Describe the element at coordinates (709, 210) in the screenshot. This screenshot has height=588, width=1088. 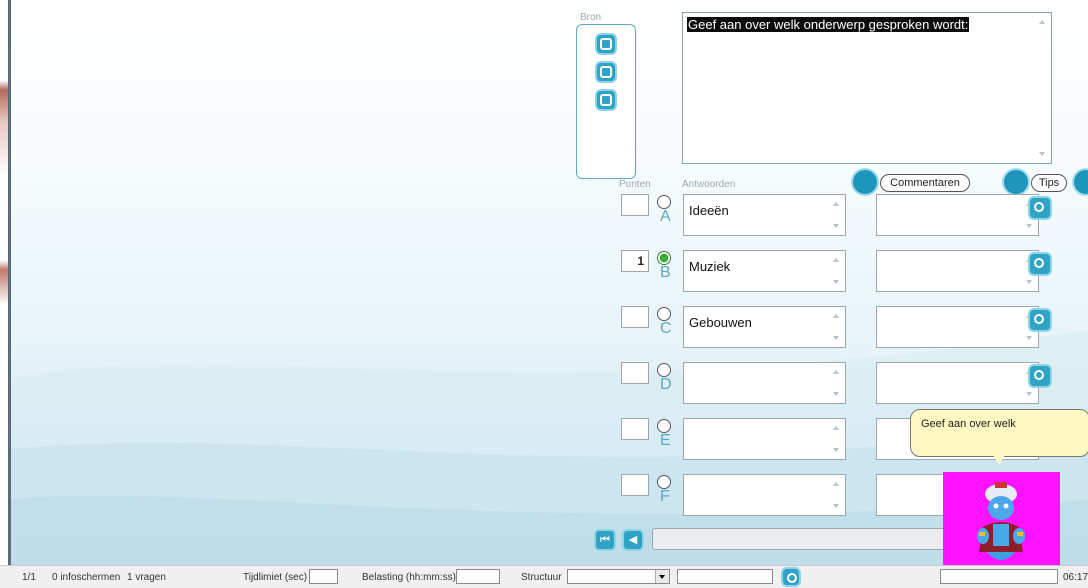
I see `answer-text: Ideeën` at that location.